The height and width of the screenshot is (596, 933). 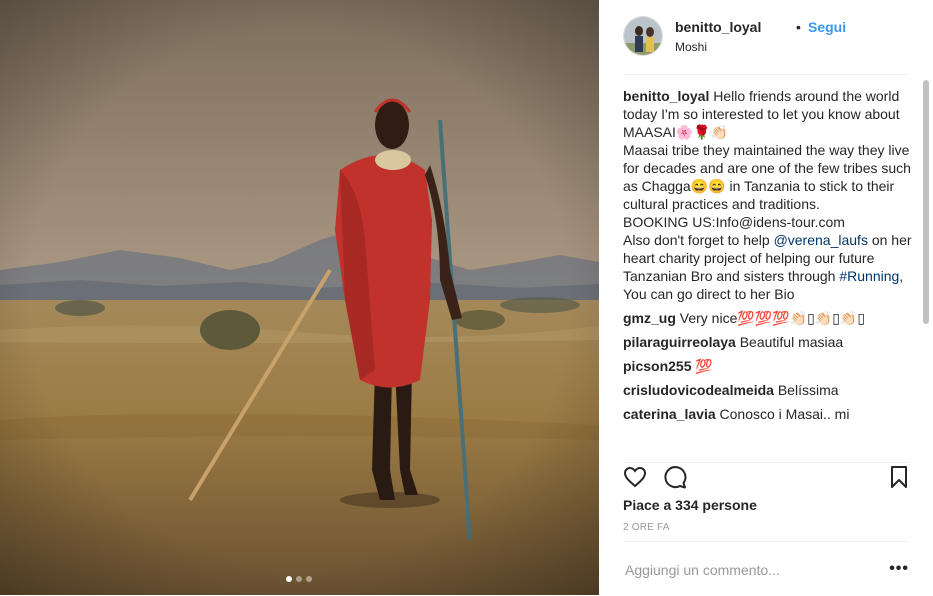 I want to click on caption-username: benitto_loyal, so click(x=666, y=96).